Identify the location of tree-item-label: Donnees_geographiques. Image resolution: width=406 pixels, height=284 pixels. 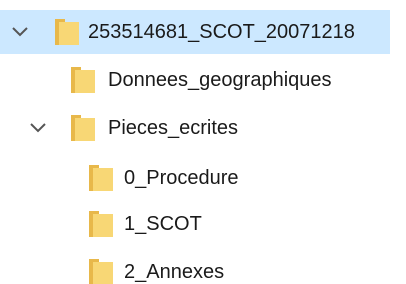
(220, 80).